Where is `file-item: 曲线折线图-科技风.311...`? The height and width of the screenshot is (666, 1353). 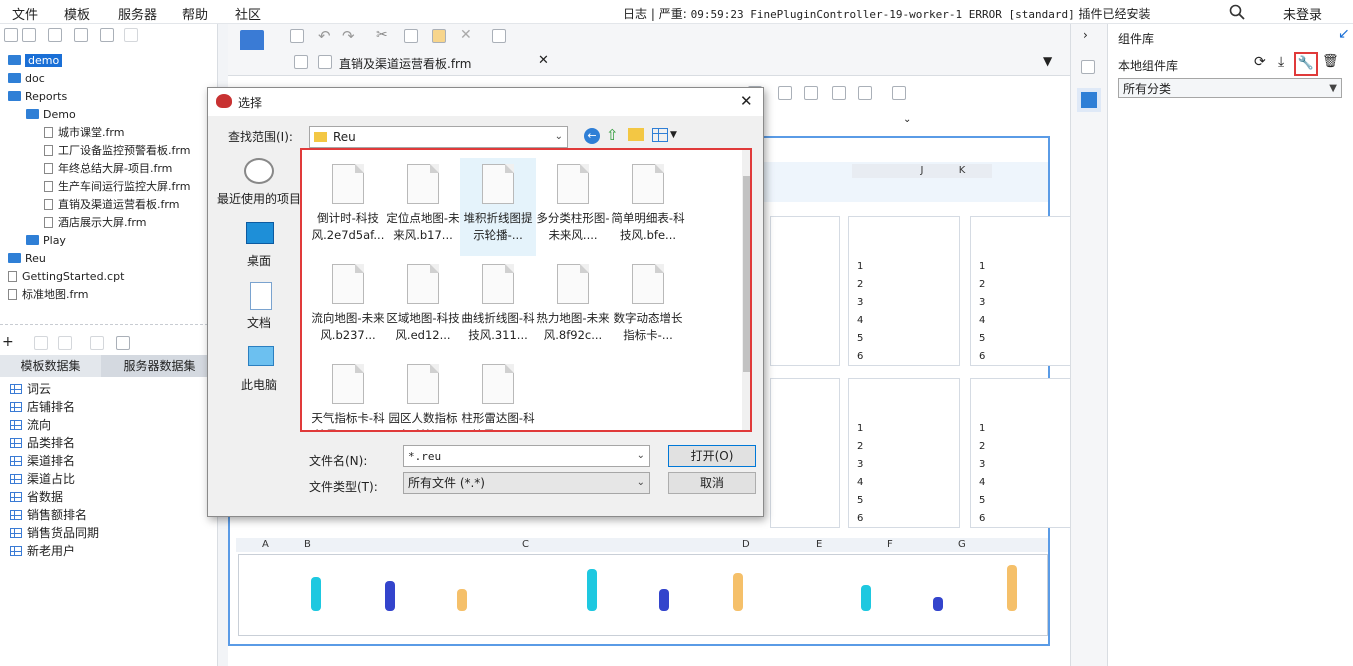 file-item: 曲线折线图-科技风.311... is located at coordinates (498, 307).